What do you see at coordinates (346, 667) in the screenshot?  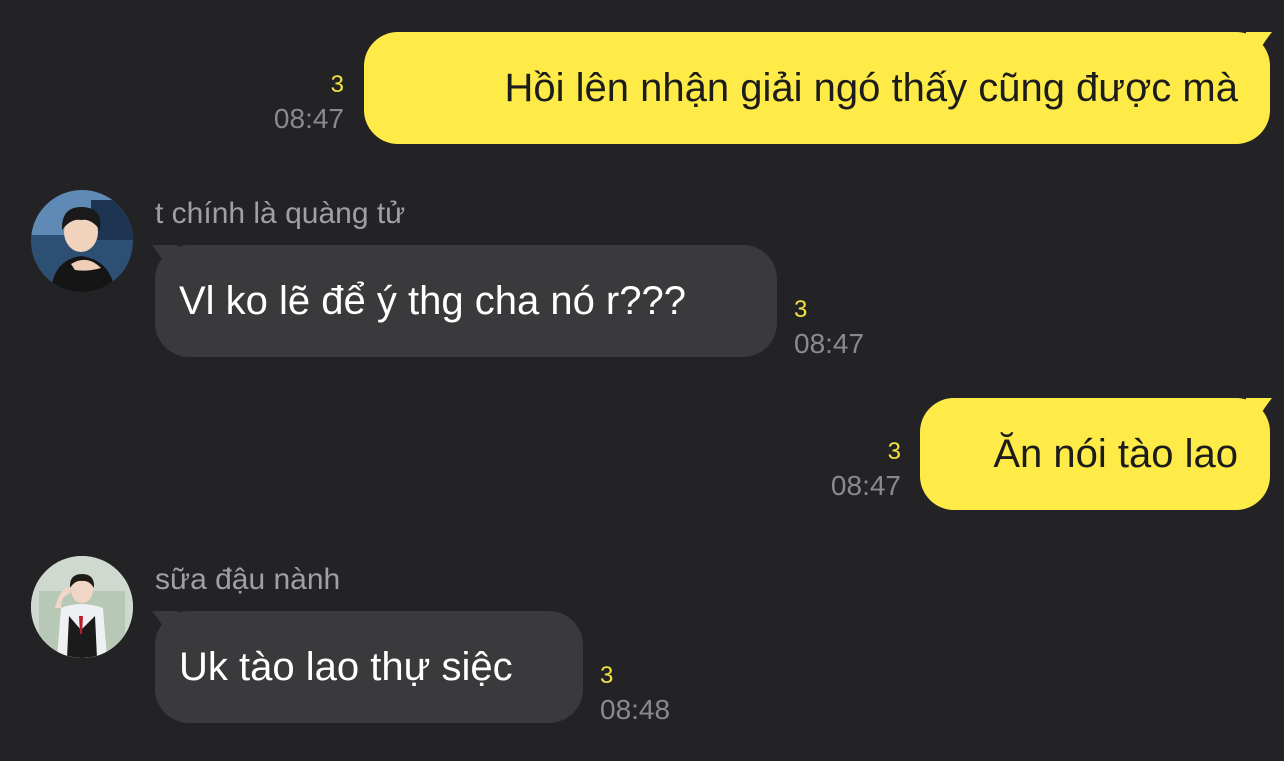 I see `message-text: Uk tào lao thự siệc` at bounding box center [346, 667].